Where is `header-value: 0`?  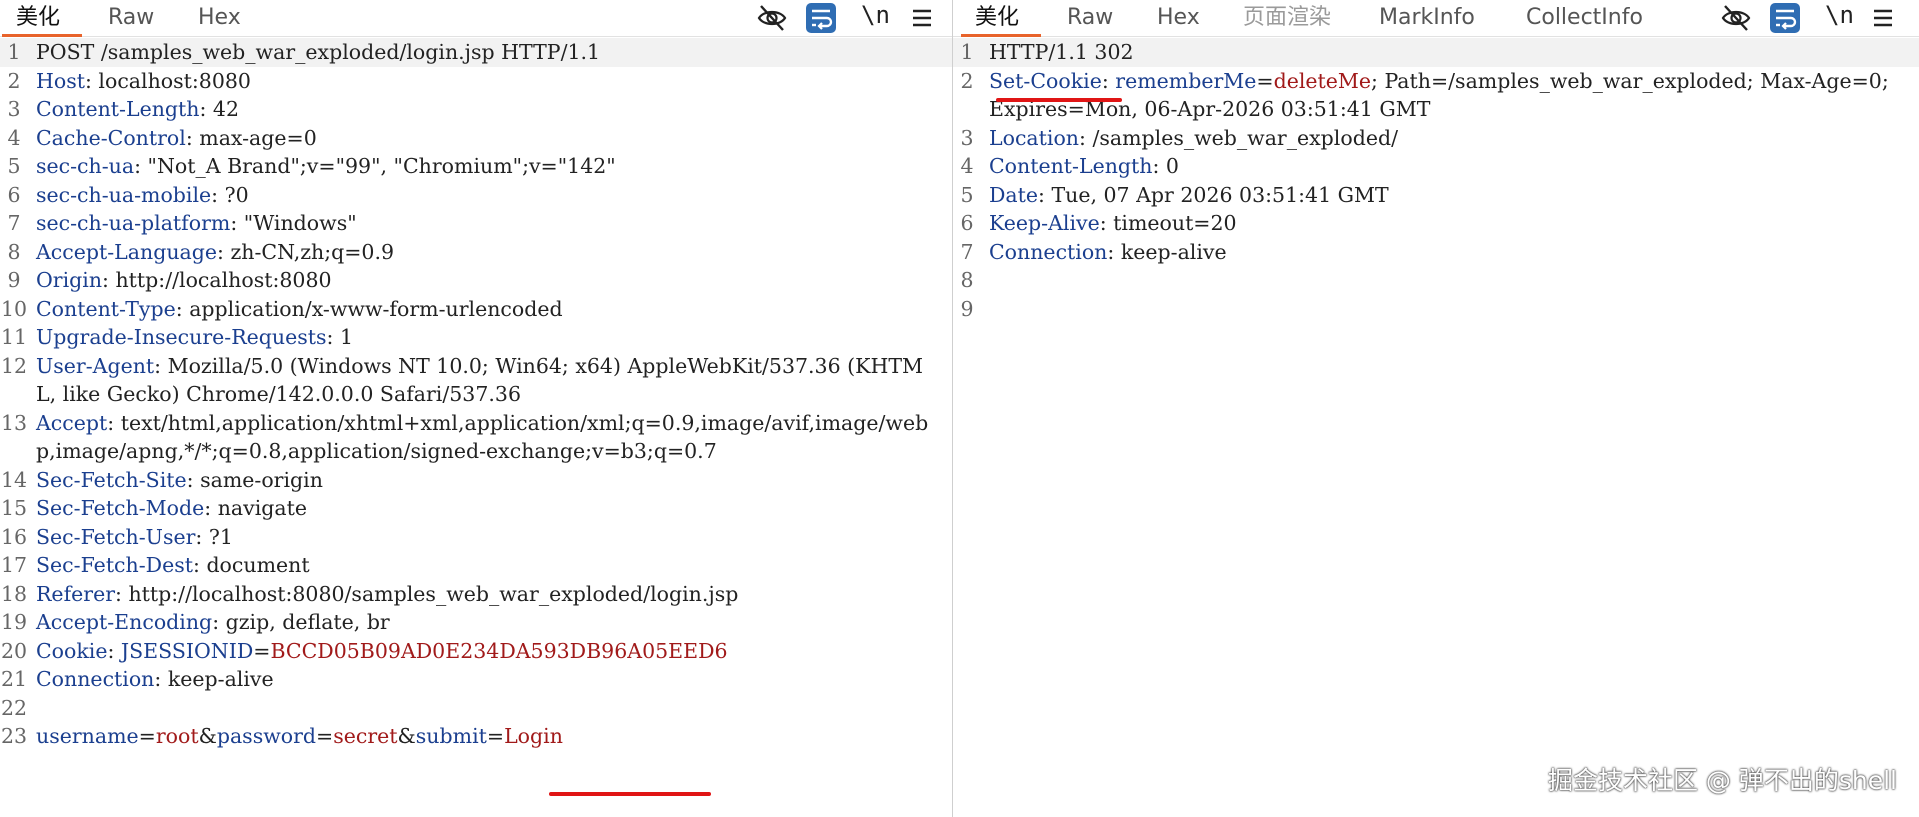
header-value: 0 is located at coordinates (1172, 166).